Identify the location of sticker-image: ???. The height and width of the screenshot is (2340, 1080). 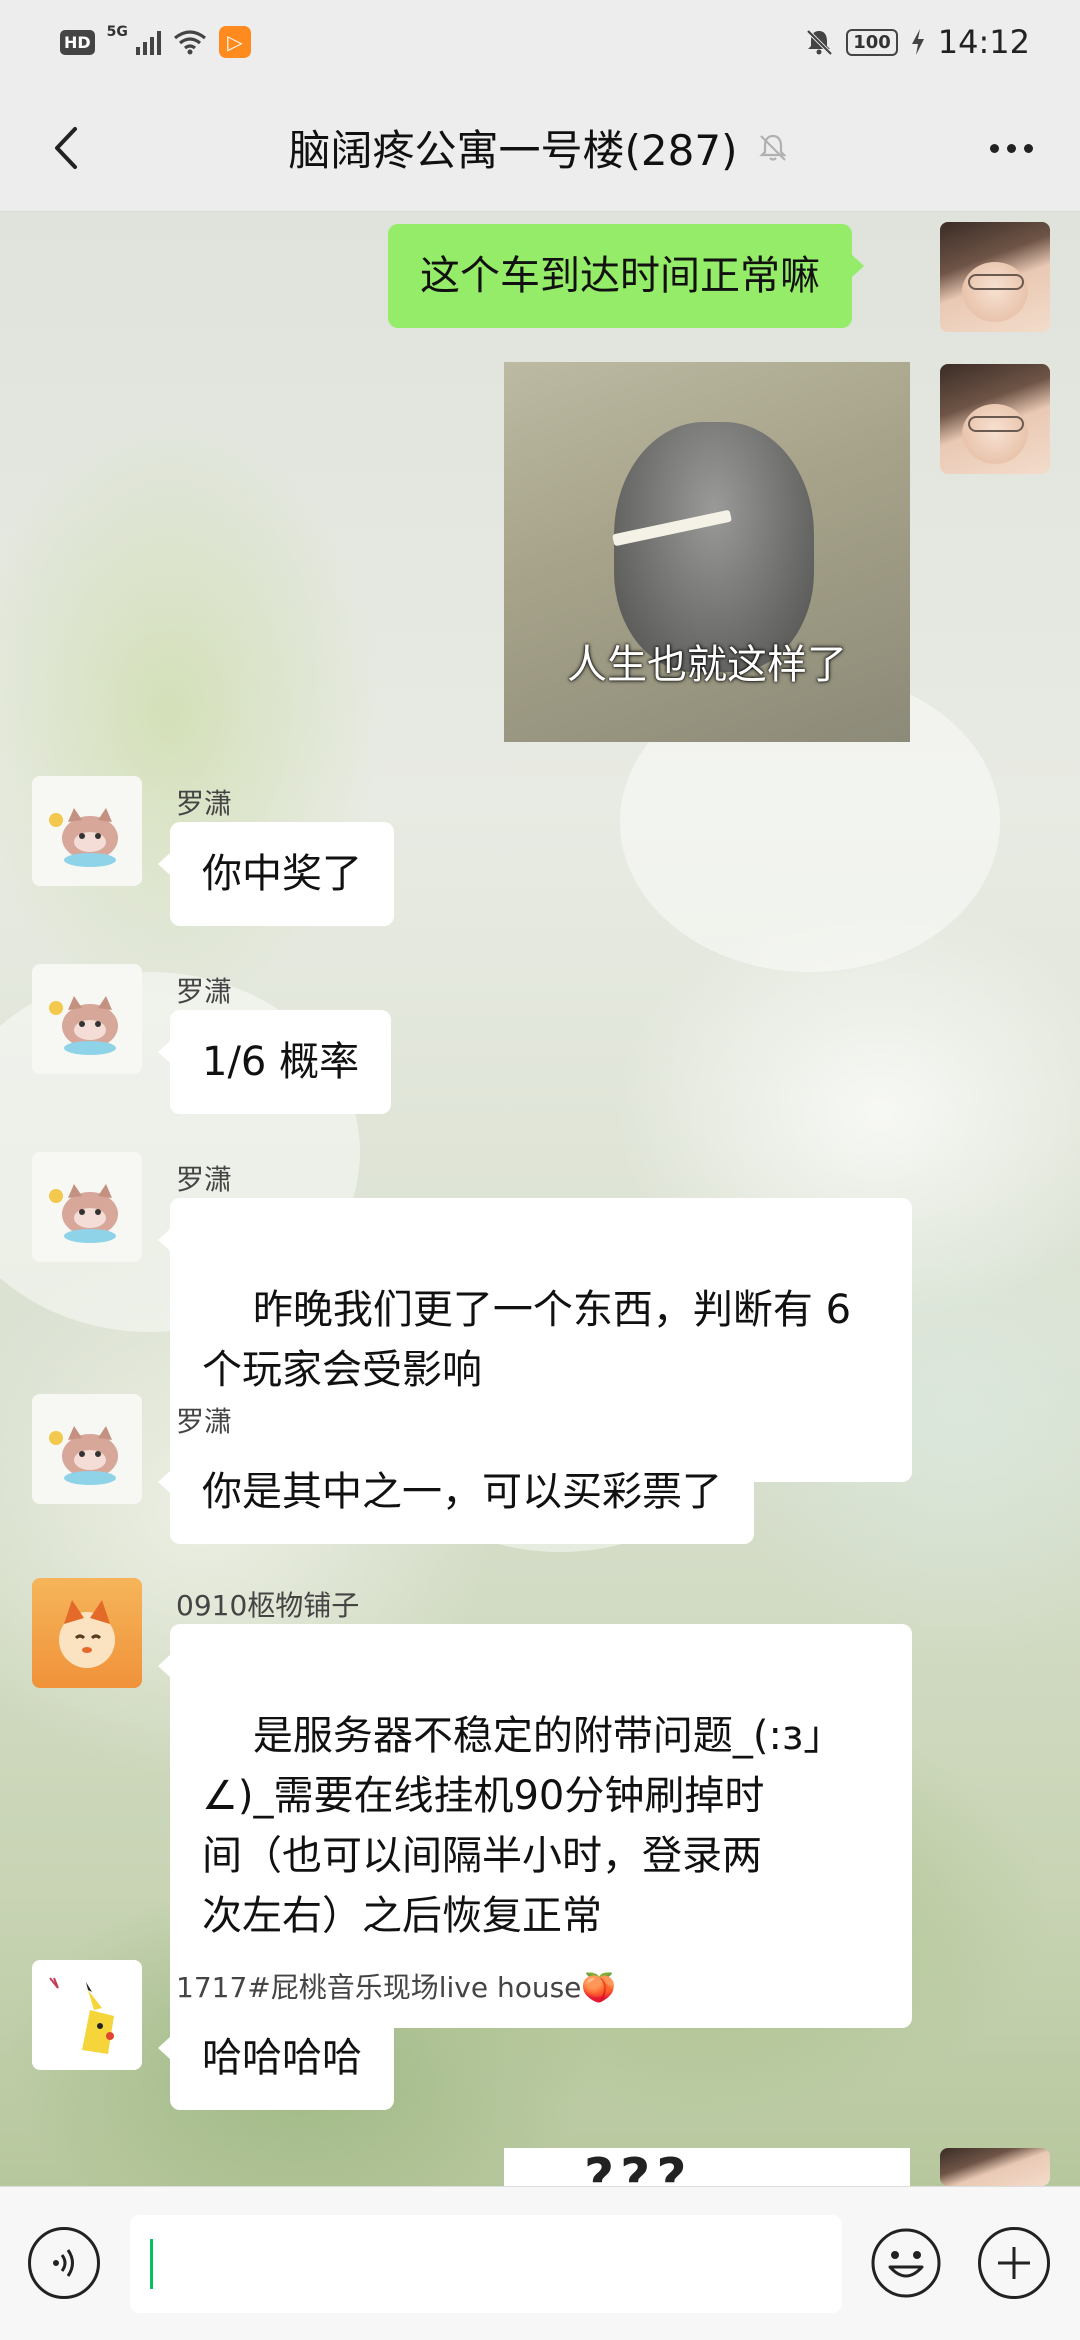
(707, 2167).